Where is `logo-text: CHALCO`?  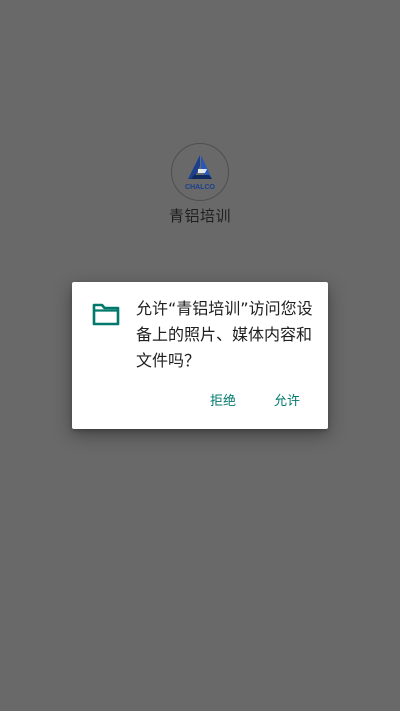
logo-text: CHALCO is located at coordinates (200, 187).